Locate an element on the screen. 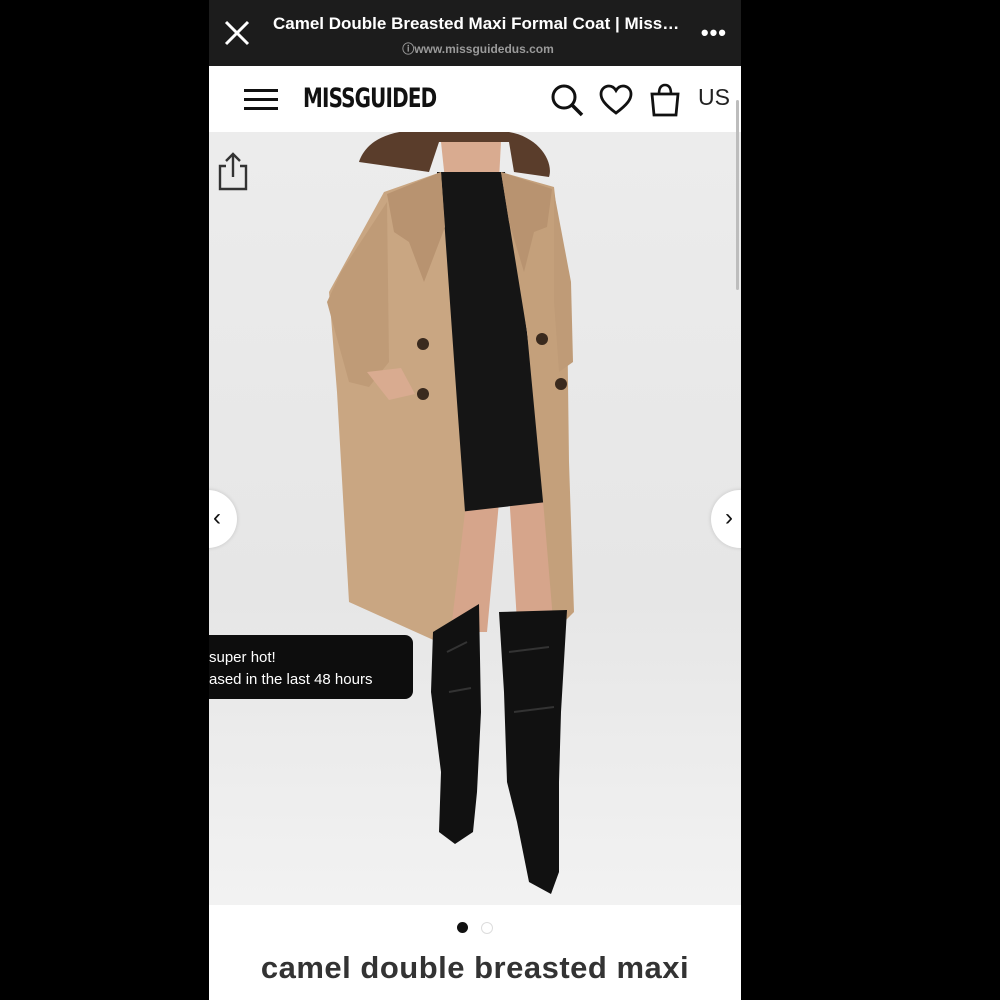 The width and height of the screenshot is (1000, 1000). menu-icon is located at coordinates (261, 100).